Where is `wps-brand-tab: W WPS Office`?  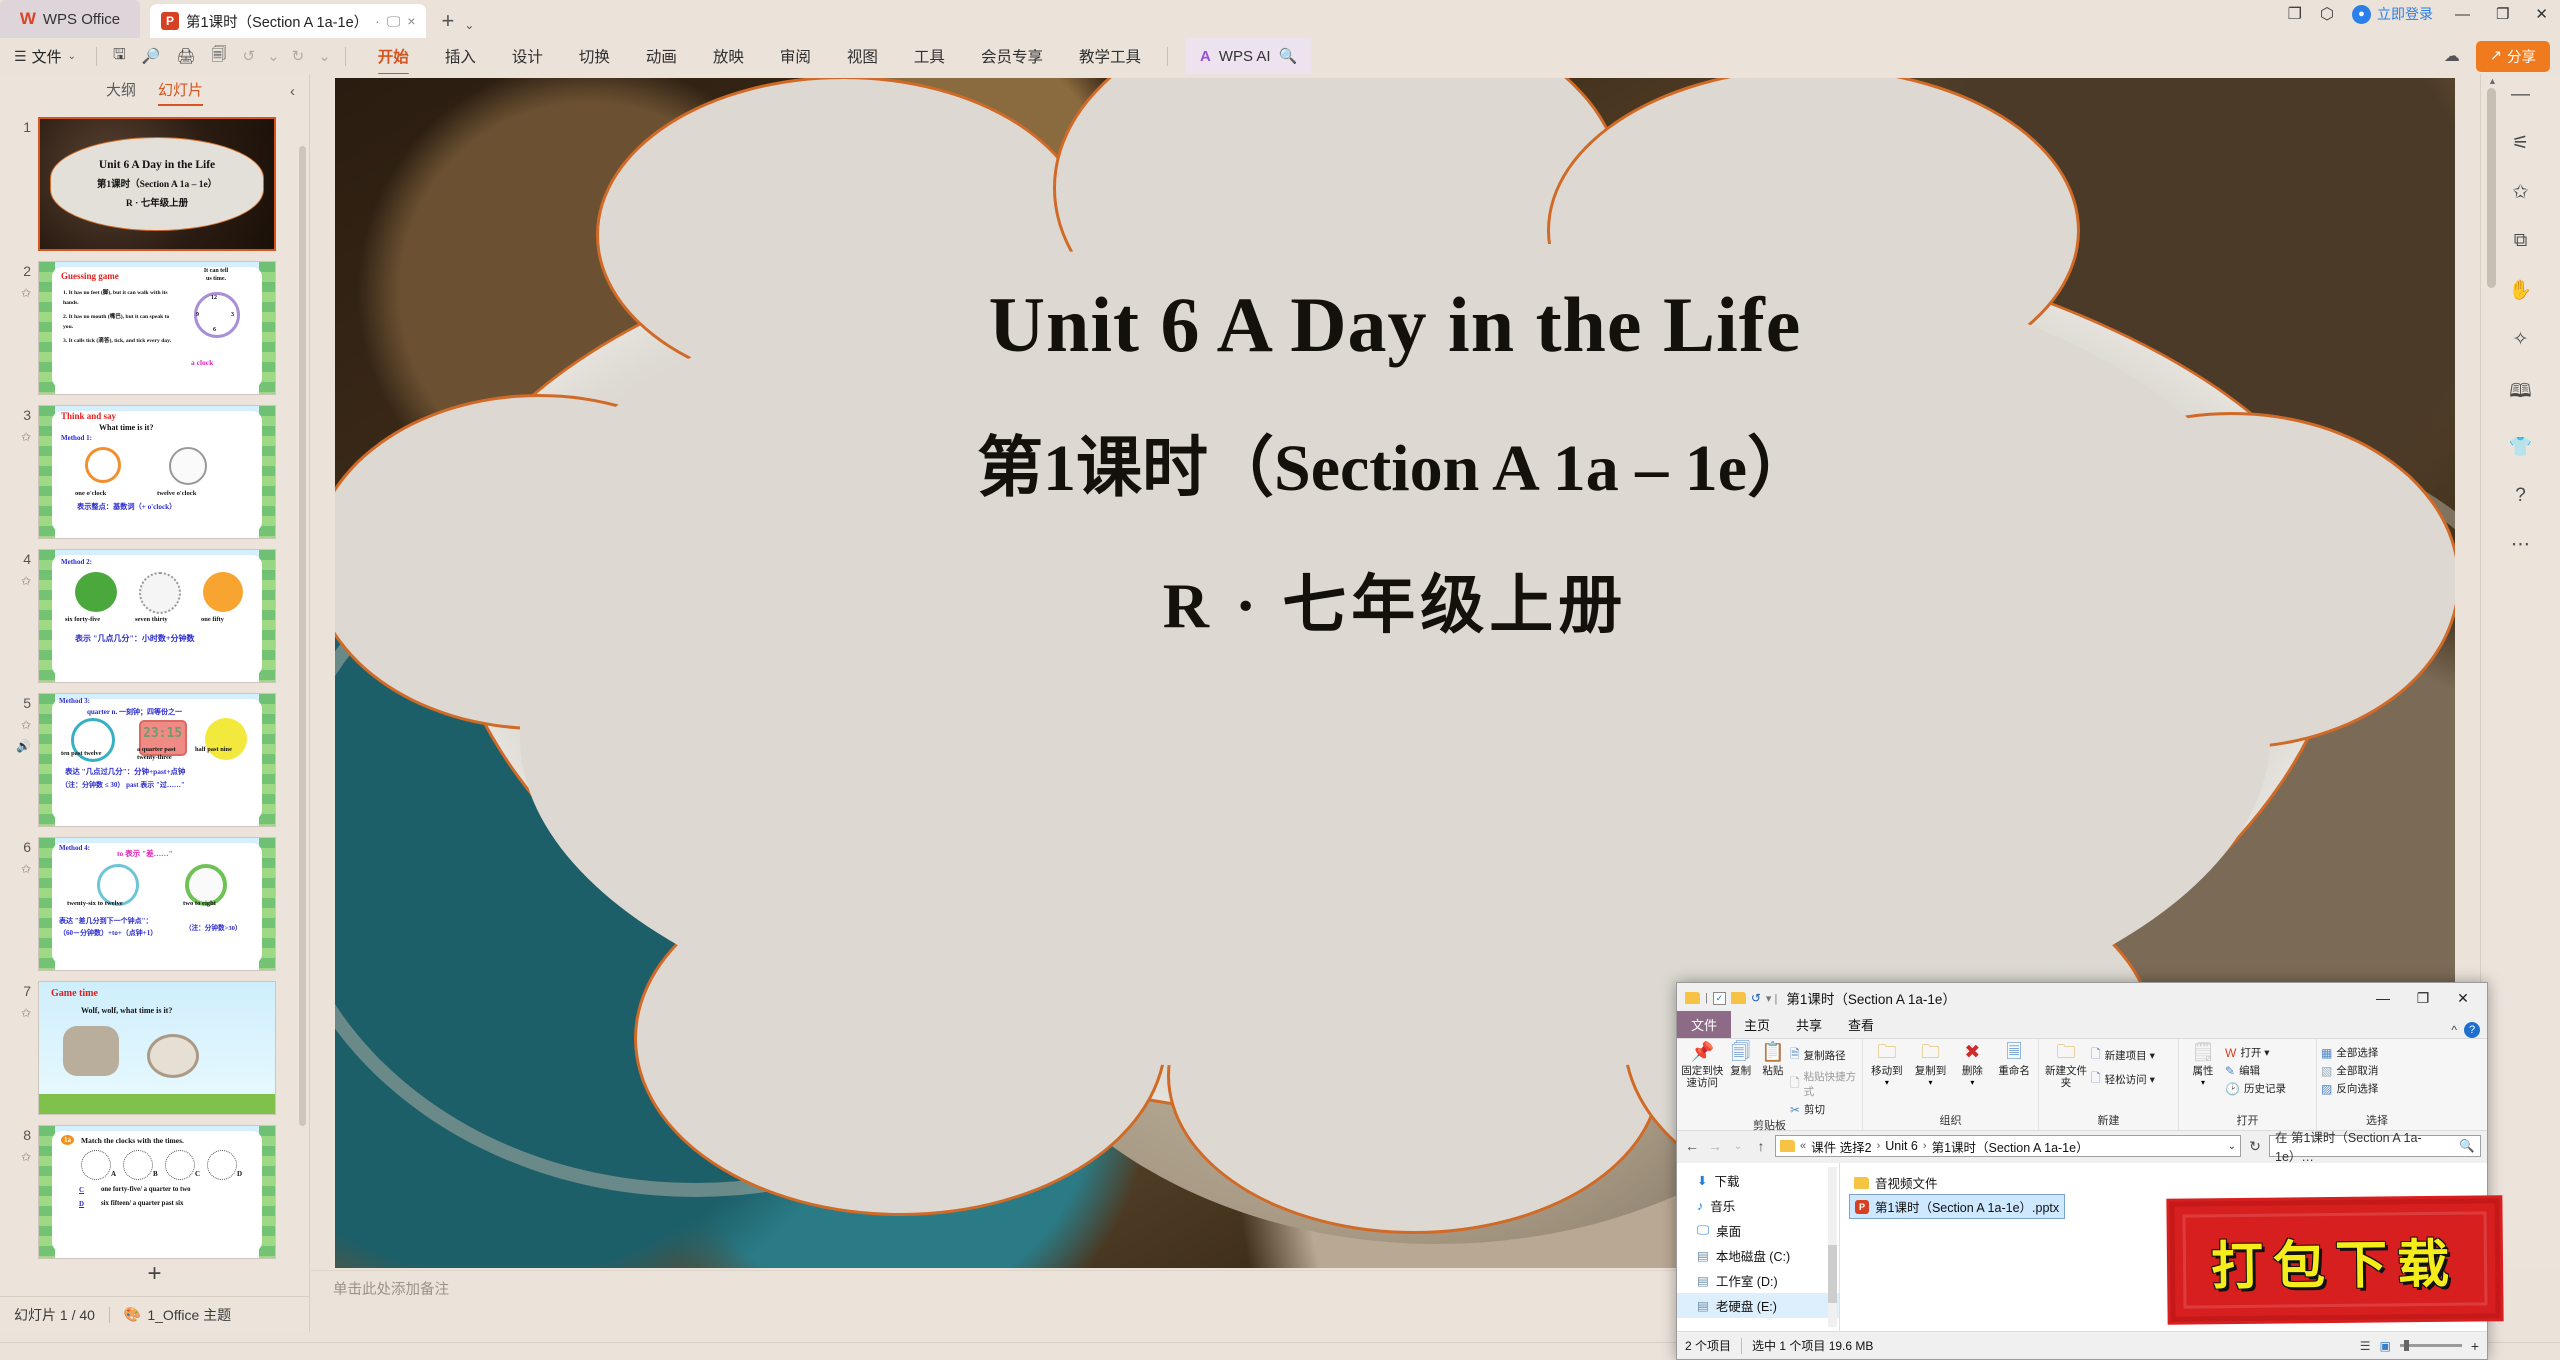 wps-brand-tab: W WPS Office is located at coordinates (70, 19).